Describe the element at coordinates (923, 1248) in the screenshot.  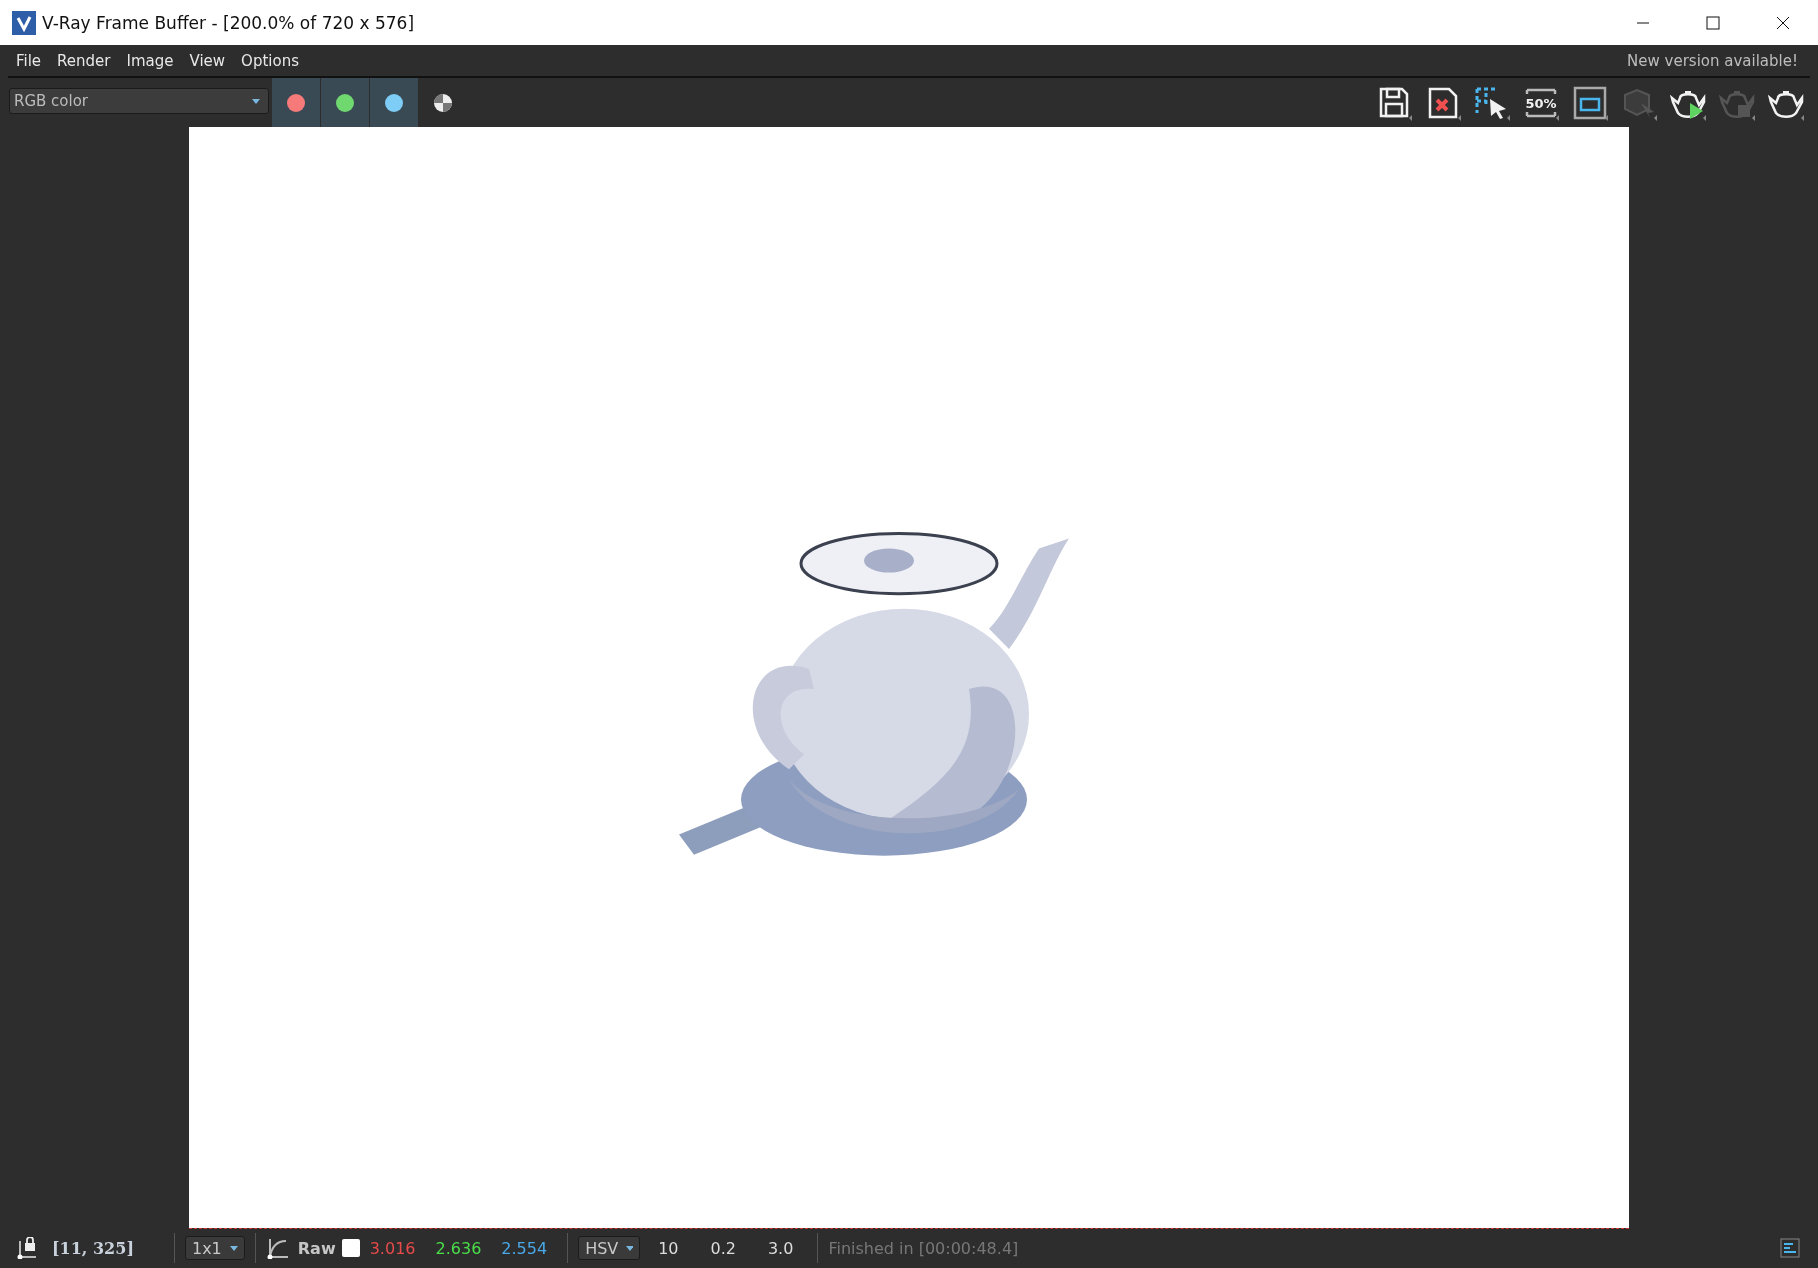
I see `status-message: Finished in [00:00:48.4]` at that location.